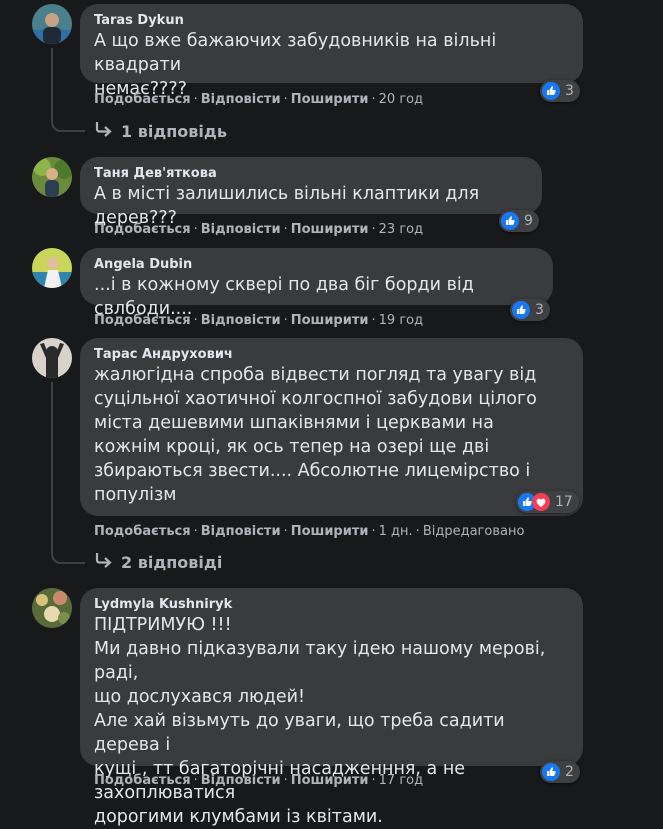  I want to click on comment-actions: Подобається · Відповісти · Поширити · 19 год, so click(258, 320).